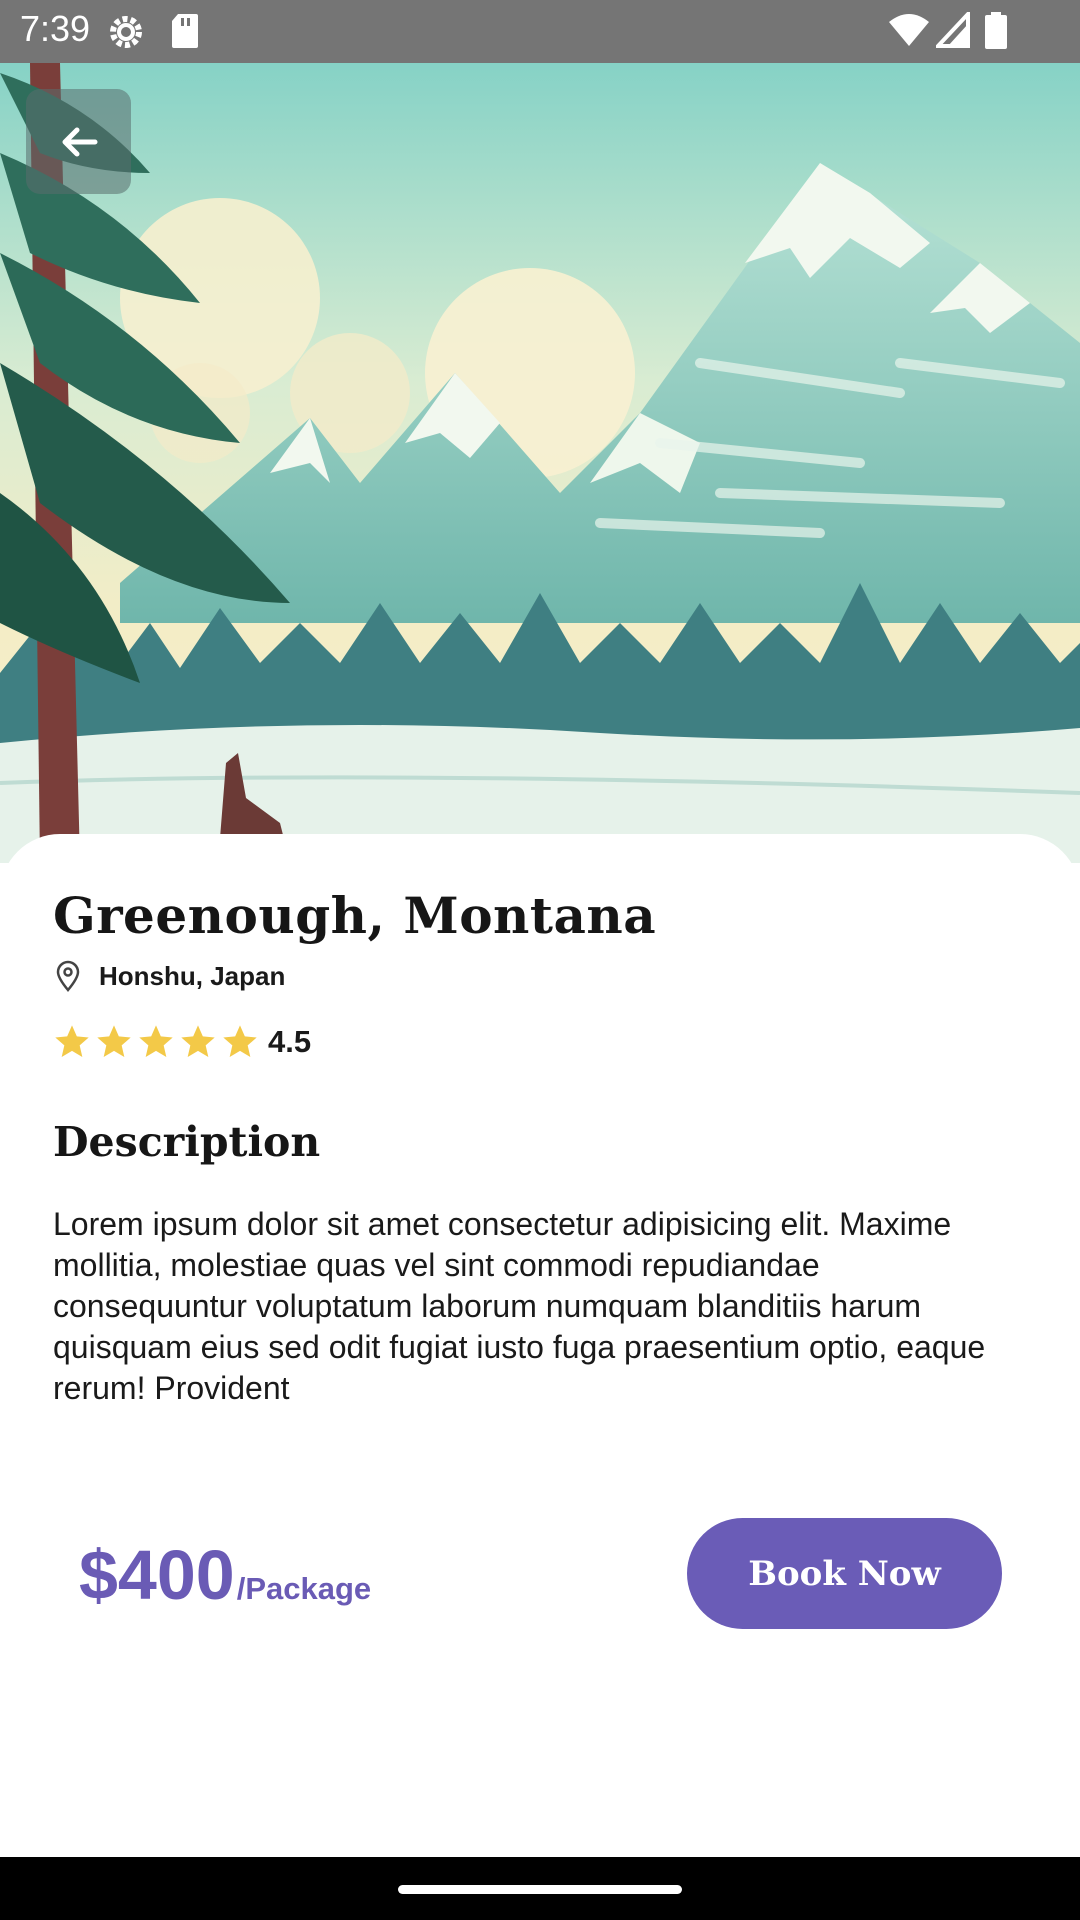 The image size is (1080, 1920). What do you see at coordinates (185, 31) in the screenshot?
I see `sd-card-icon` at bounding box center [185, 31].